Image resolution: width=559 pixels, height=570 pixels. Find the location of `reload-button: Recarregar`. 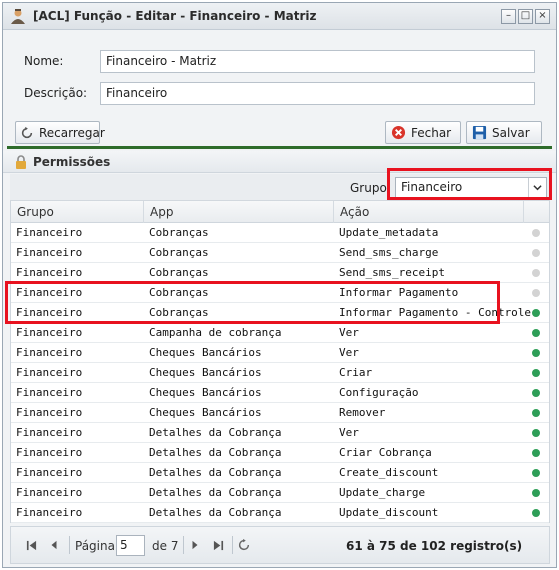

reload-button: Recarregar is located at coordinates (60, 132).